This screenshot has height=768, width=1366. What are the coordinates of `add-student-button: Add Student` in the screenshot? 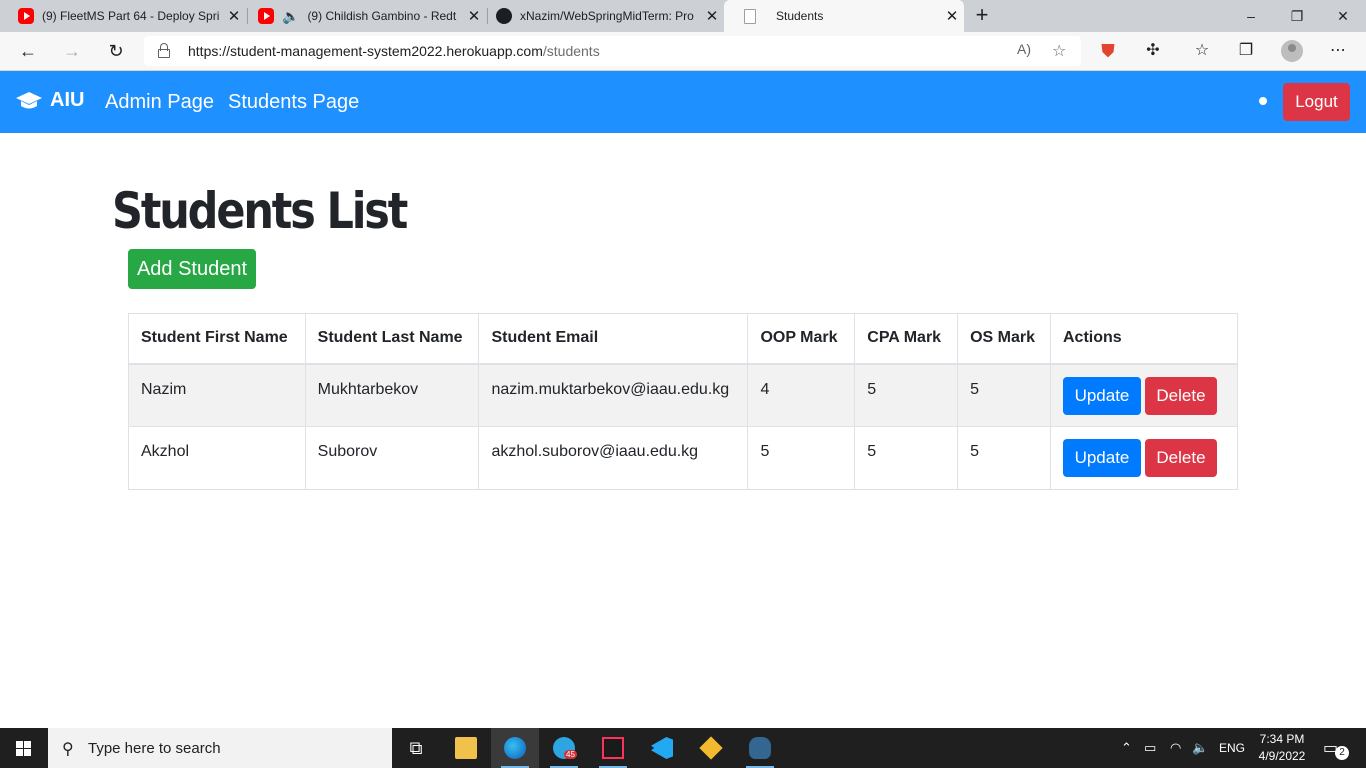 It's located at (192, 269).